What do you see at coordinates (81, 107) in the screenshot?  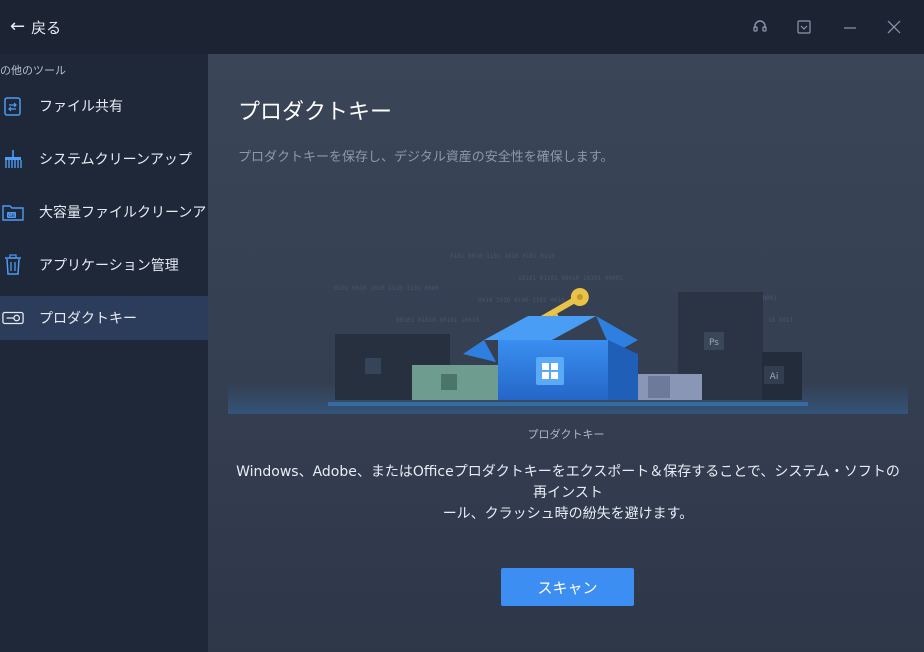 I see `sidebar-item-label: ファイル共有` at bounding box center [81, 107].